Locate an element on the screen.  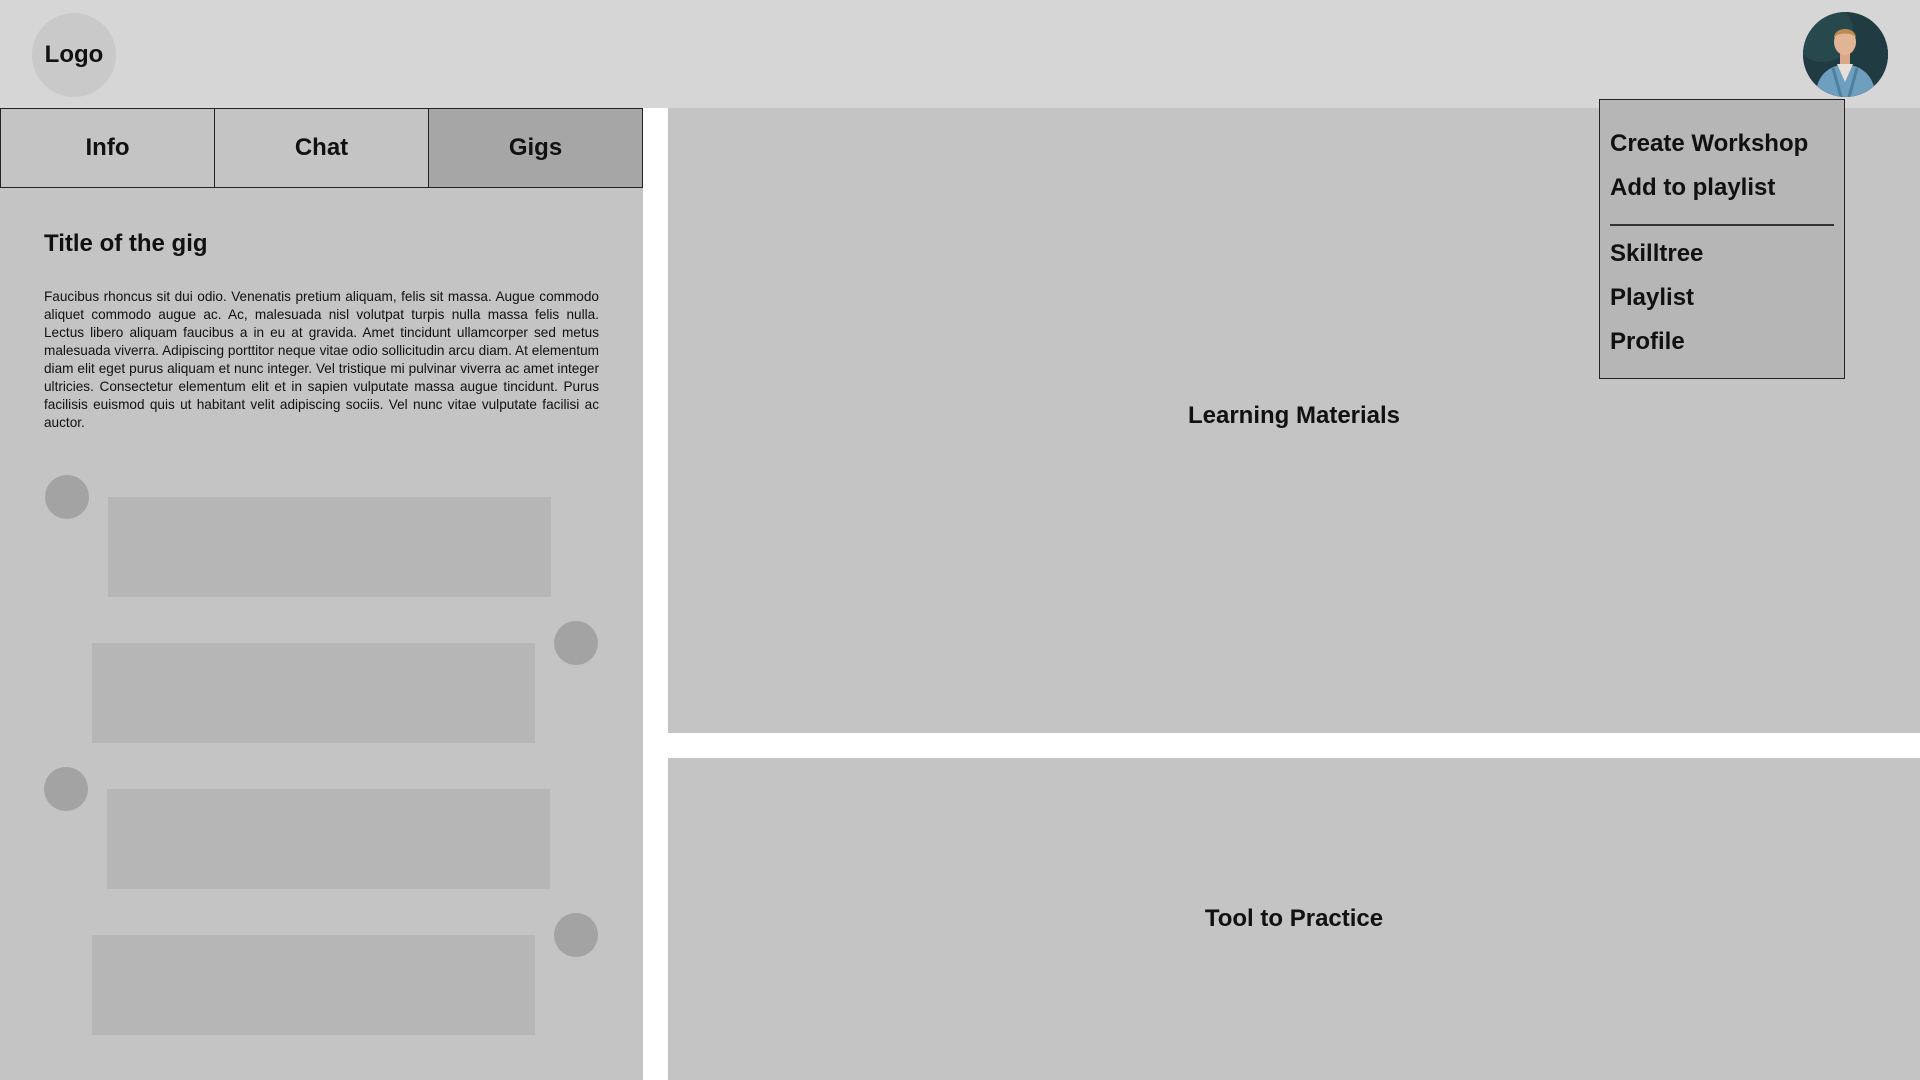
header: Logo is located at coordinates (960, 54).